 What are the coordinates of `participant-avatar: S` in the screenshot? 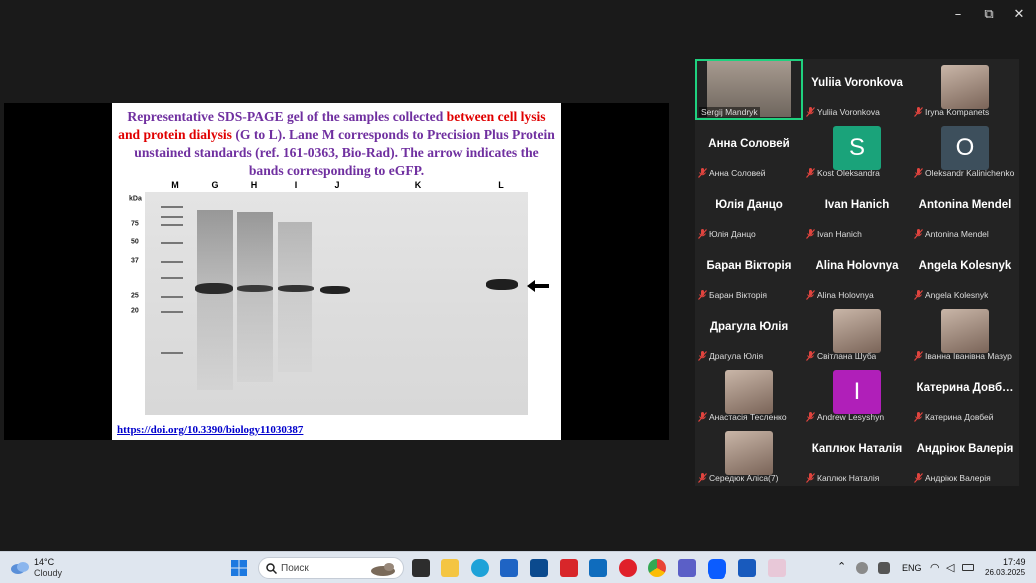 It's located at (857, 148).